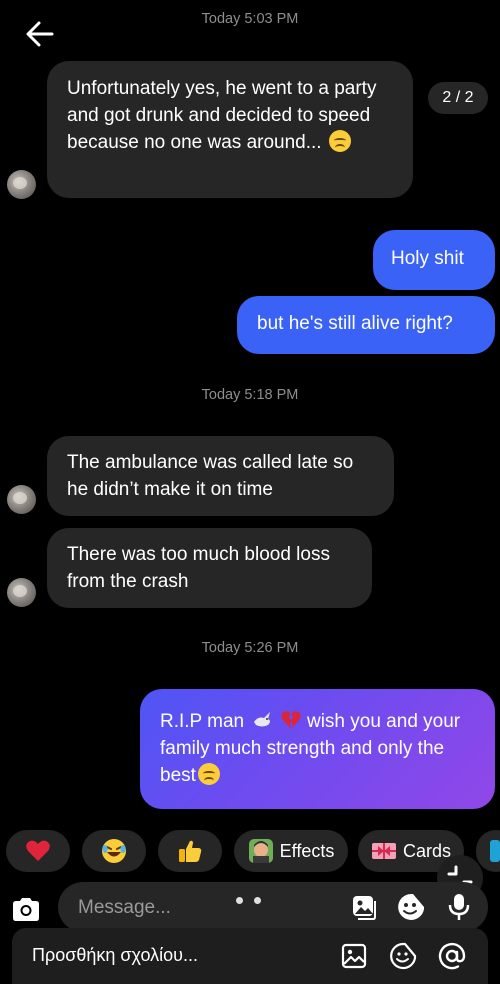  What do you see at coordinates (251, 902) in the screenshot?
I see `typing-dots` at bounding box center [251, 902].